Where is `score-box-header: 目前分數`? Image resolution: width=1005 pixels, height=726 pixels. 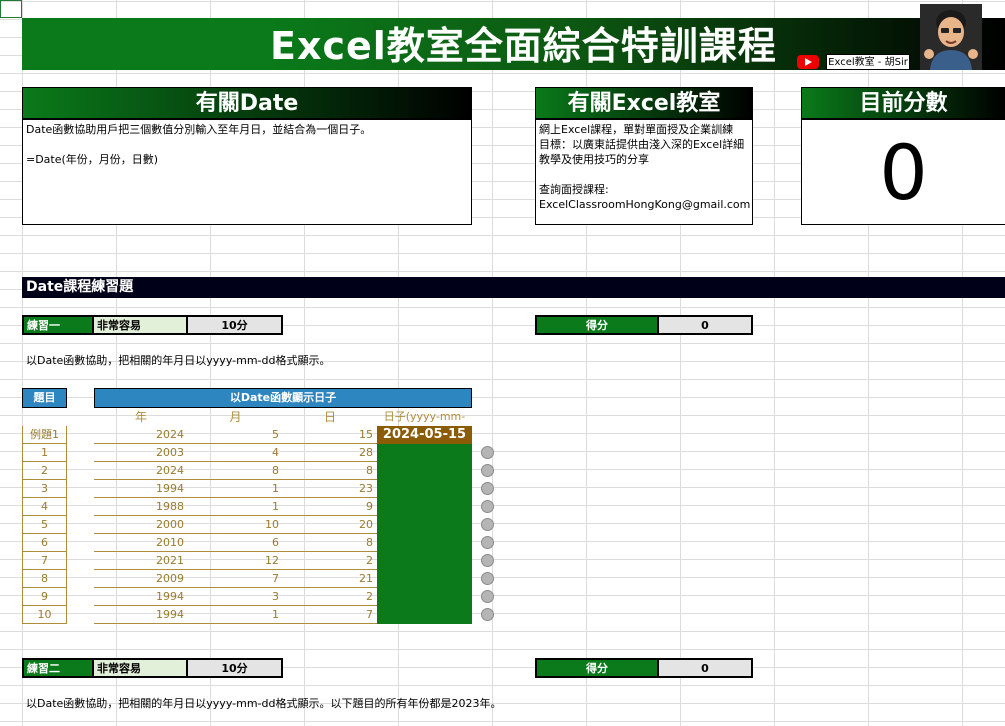
score-box-header: 目前分數 is located at coordinates (903, 103).